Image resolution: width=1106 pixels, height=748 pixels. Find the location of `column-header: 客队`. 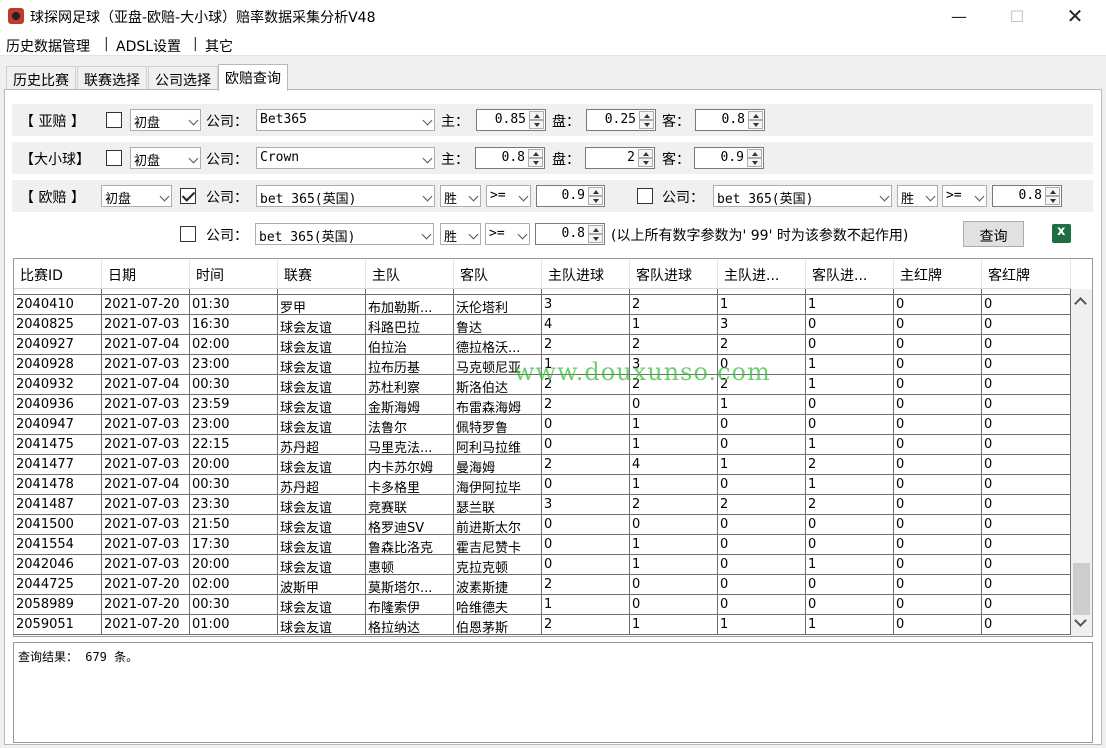

column-header: 客队 is located at coordinates (498, 274).